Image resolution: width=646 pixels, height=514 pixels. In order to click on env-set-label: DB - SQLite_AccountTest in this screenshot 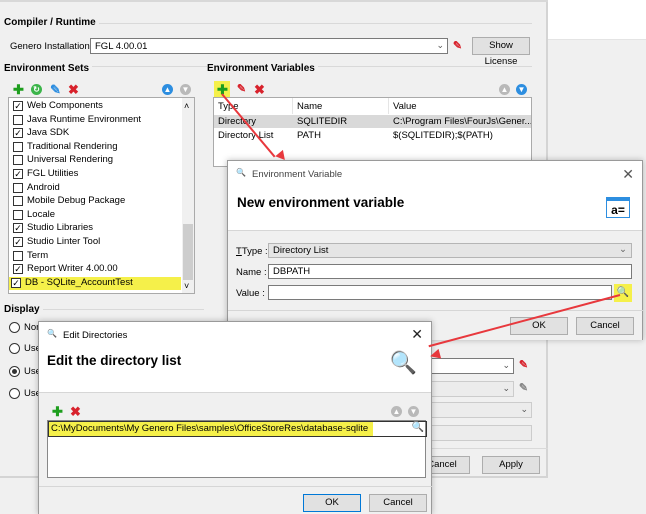, I will do `click(79, 282)`.